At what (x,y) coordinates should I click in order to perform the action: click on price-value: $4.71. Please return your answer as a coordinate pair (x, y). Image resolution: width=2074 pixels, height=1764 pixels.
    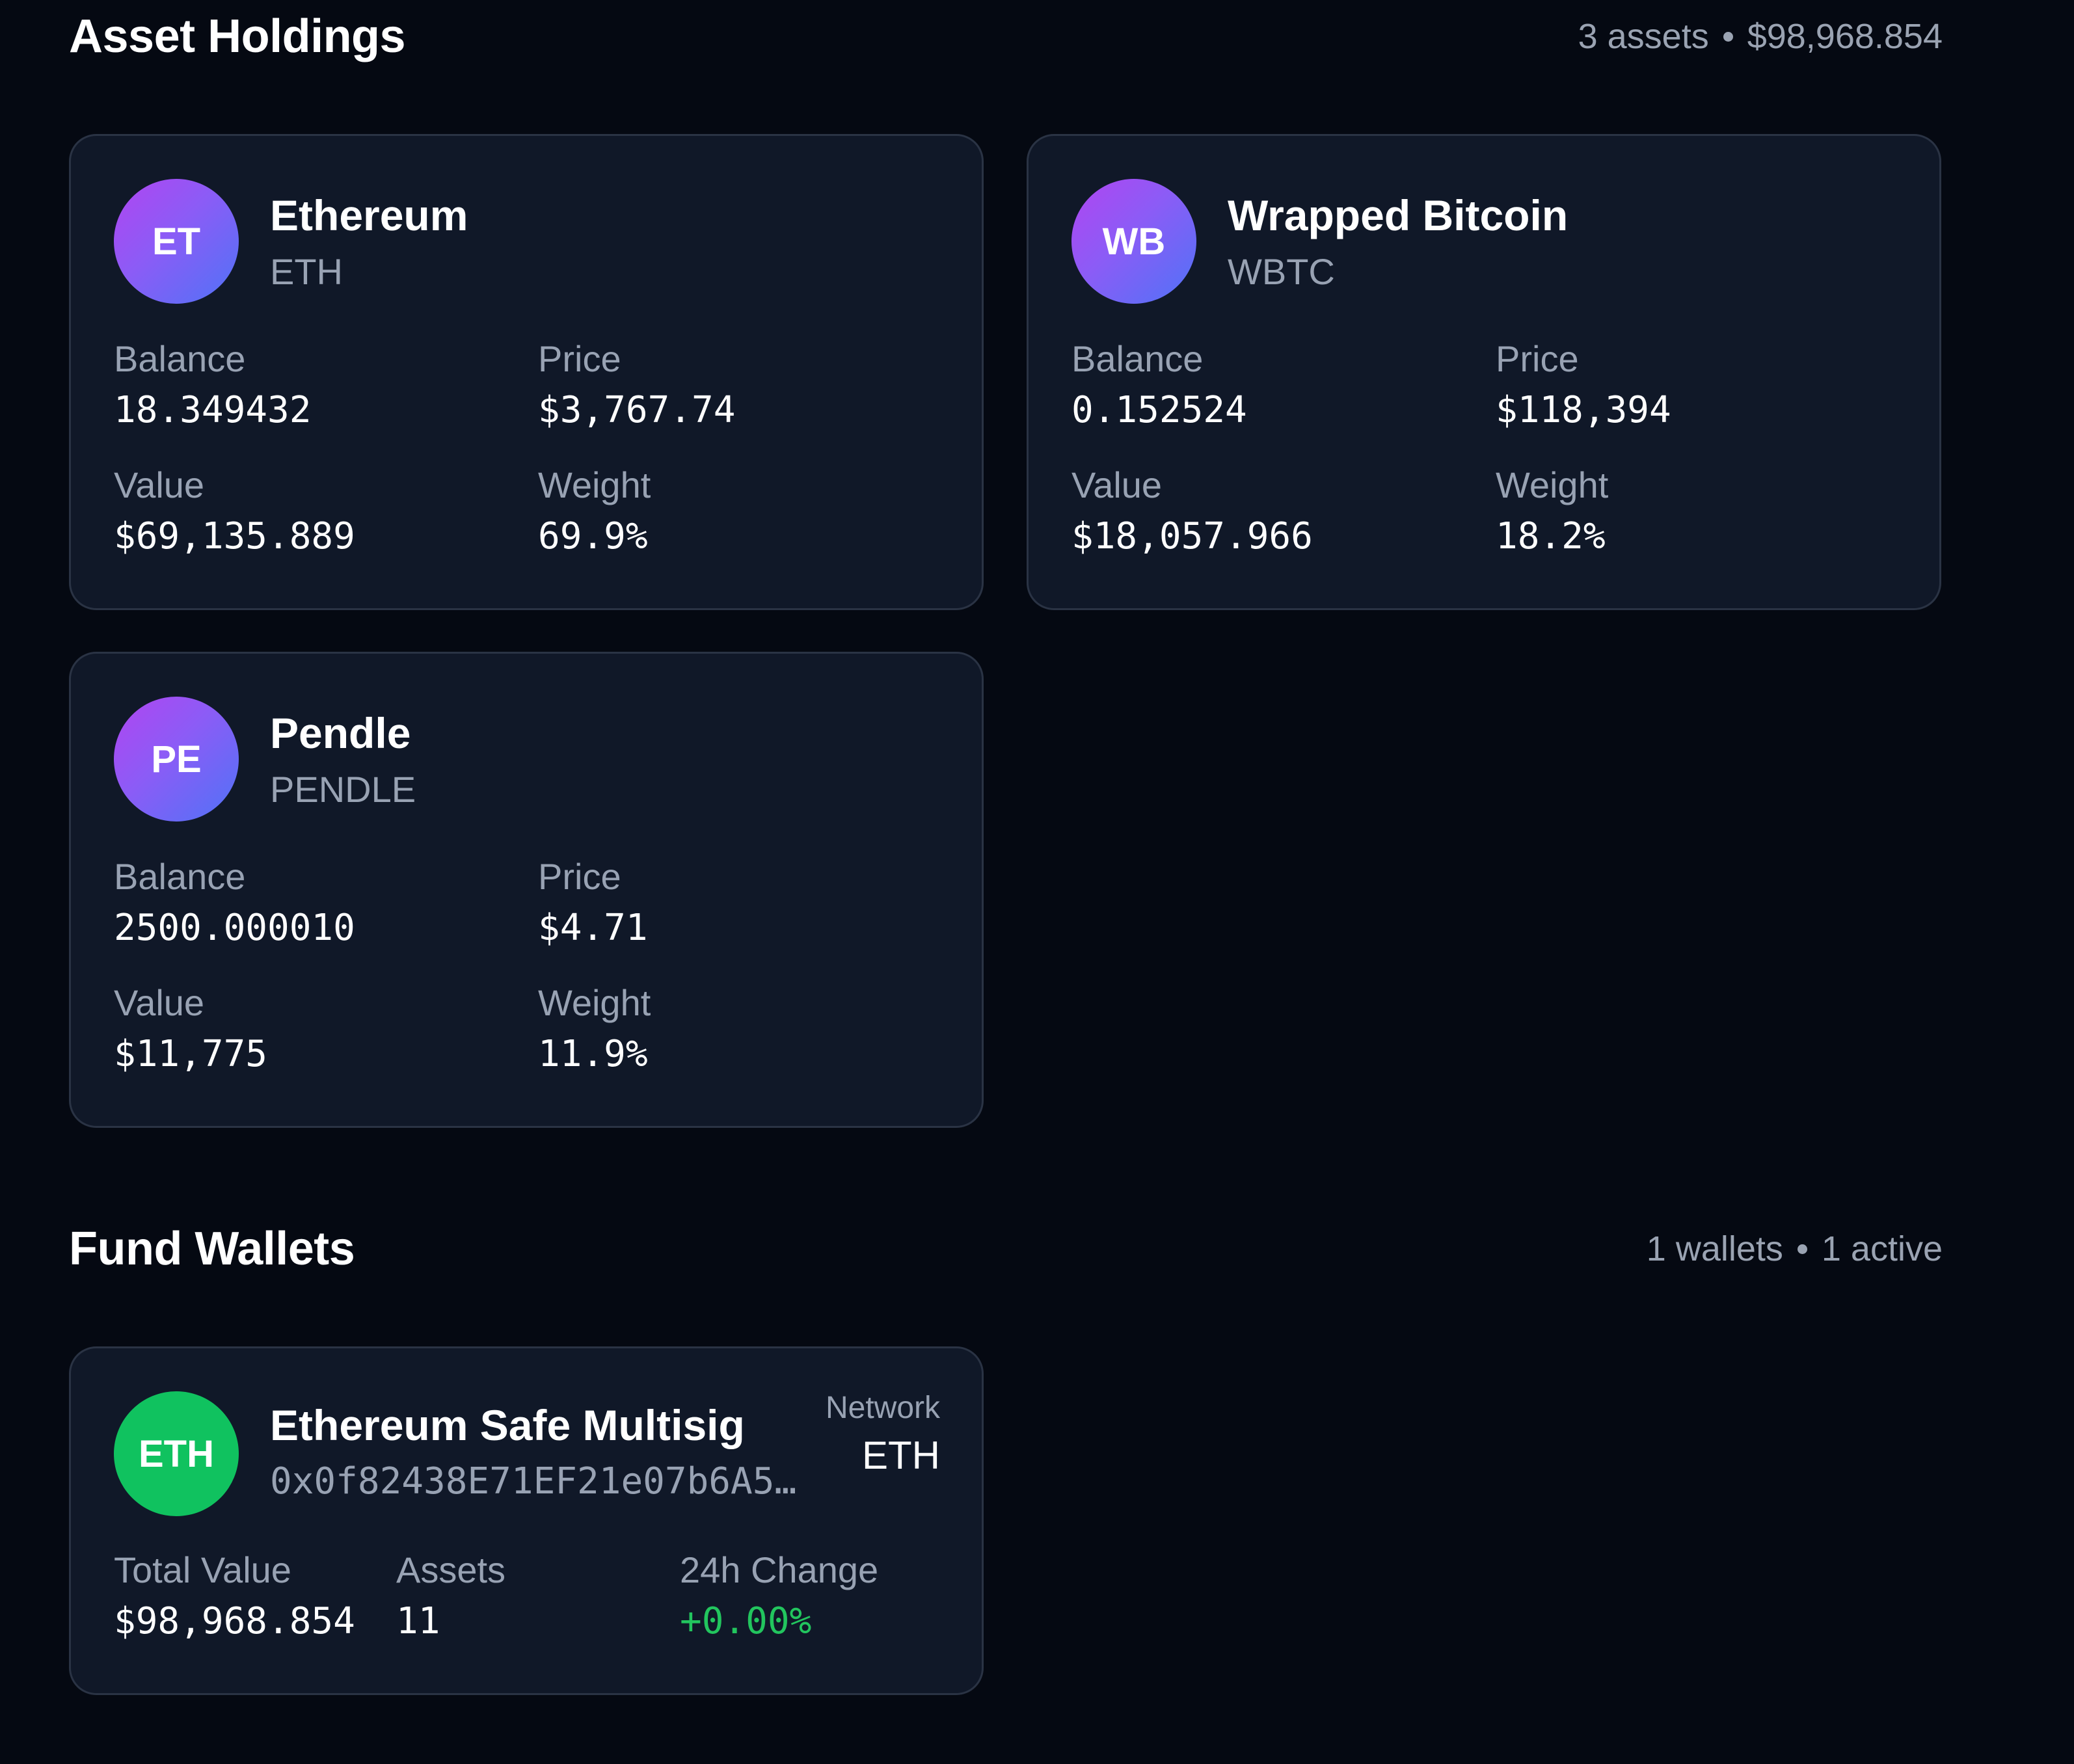
    Looking at the image, I should click on (593, 928).